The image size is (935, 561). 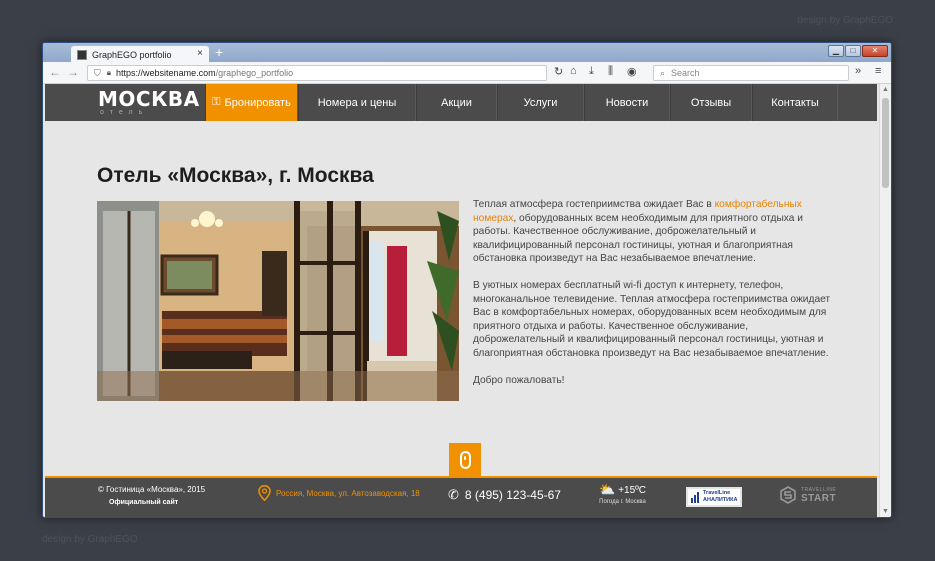 I want to click on url-path: /graphego_portfolio, so click(x=254, y=73).